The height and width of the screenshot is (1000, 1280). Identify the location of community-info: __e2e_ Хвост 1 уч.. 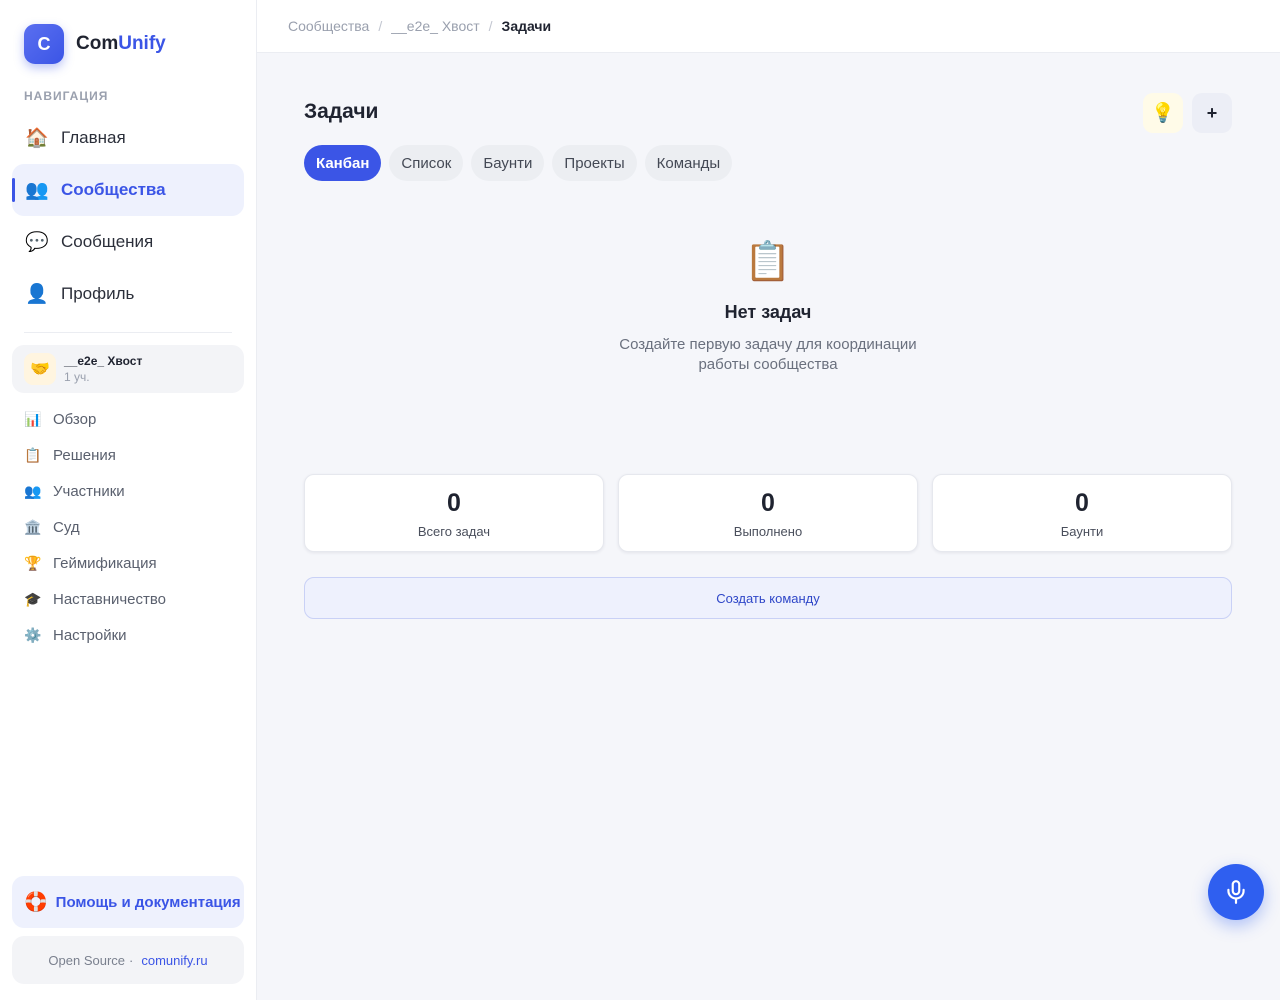
(103, 369).